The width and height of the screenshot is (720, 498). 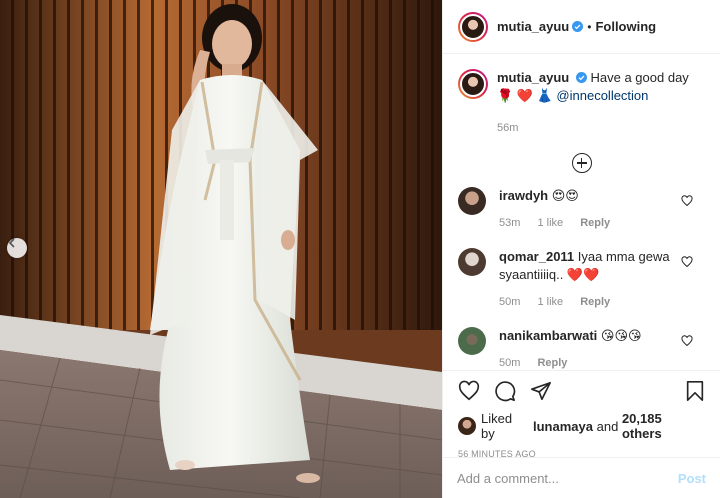 What do you see at coordinates (663, 426) in the screenshot?
I see `likes-count-link: 20,185 others` at bounding box center [663, 426].